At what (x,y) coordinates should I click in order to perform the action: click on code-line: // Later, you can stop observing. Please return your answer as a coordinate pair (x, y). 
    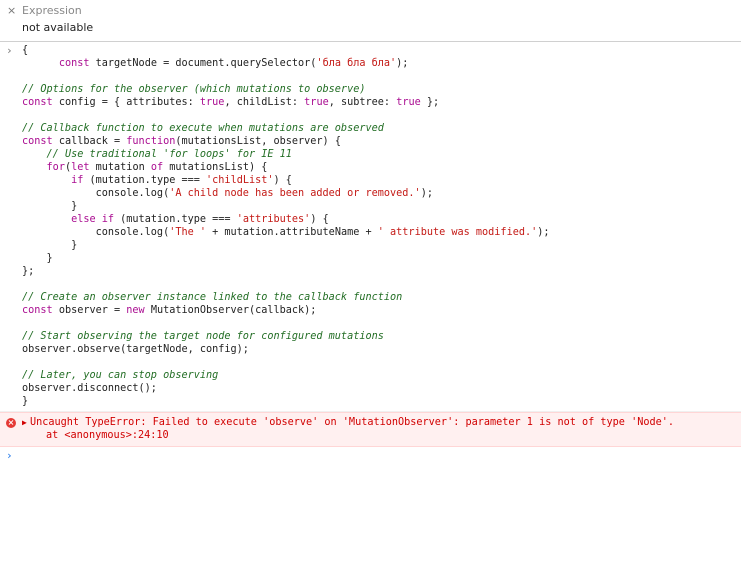
    Looking at the image, I should click on (370, 375).